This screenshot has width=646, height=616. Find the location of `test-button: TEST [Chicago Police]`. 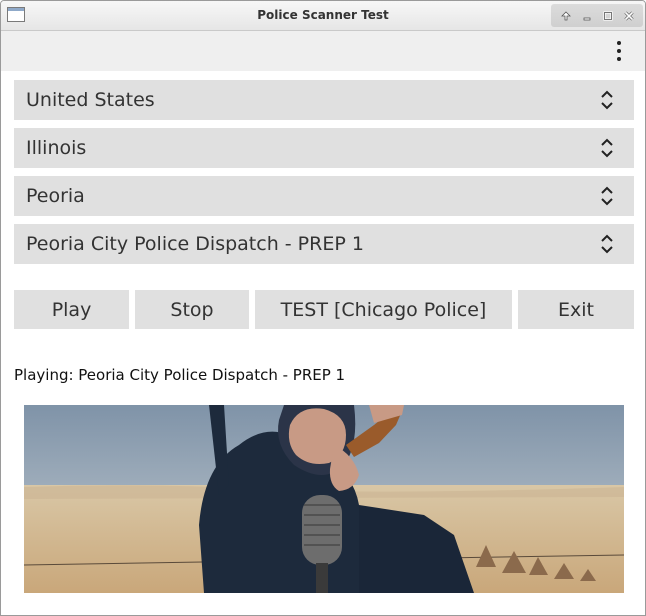

test-button: TEST [Chicago Police] is located at coordinates (383, 309).